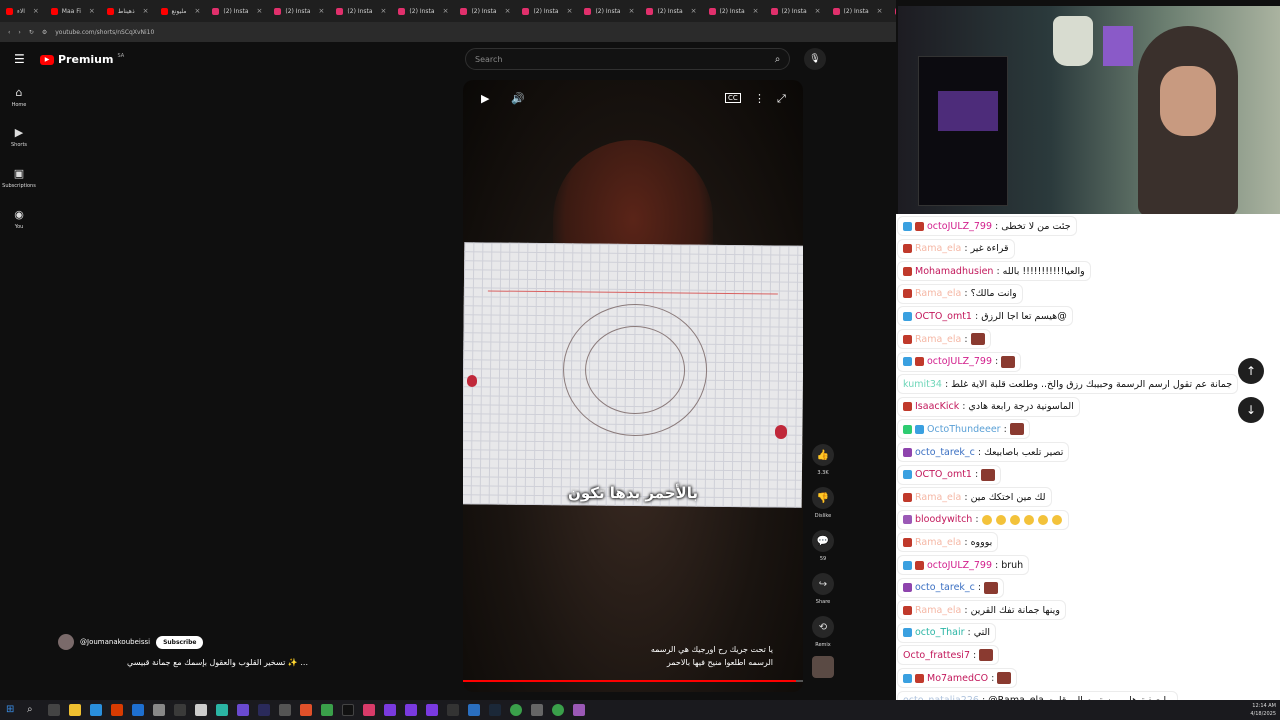 The width and height of the screenshot is (1280, 720). I want to click on channel-avatar, so click(66, 642).